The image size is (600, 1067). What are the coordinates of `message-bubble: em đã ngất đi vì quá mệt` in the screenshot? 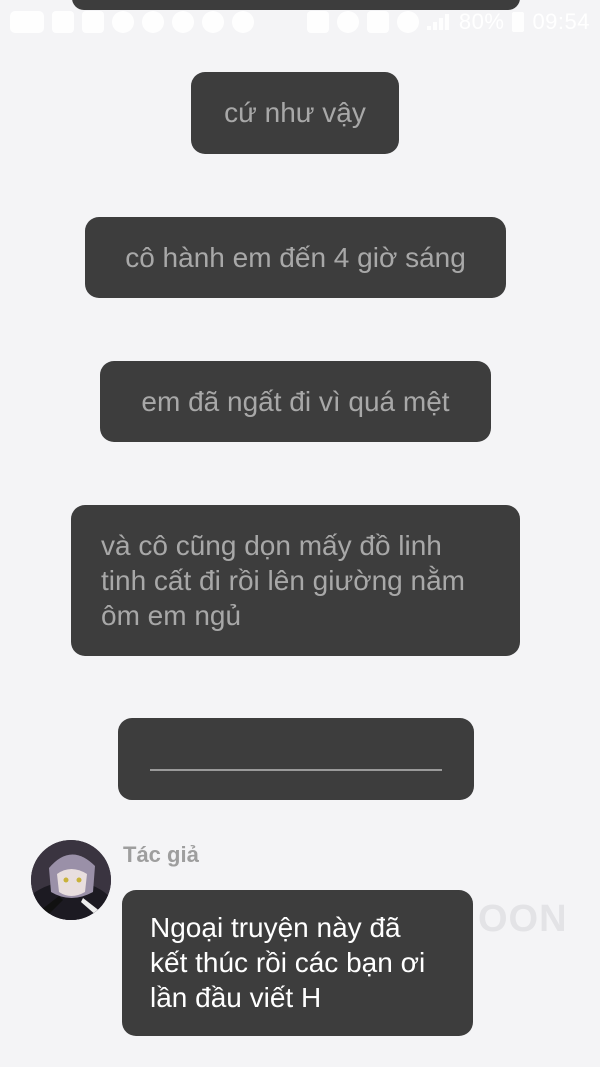 It's located at (295, 401).